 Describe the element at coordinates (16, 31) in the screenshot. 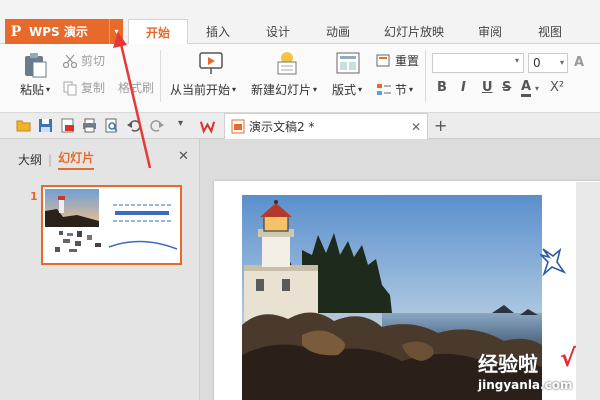

I see `wps-logo-icon: P` at that location.